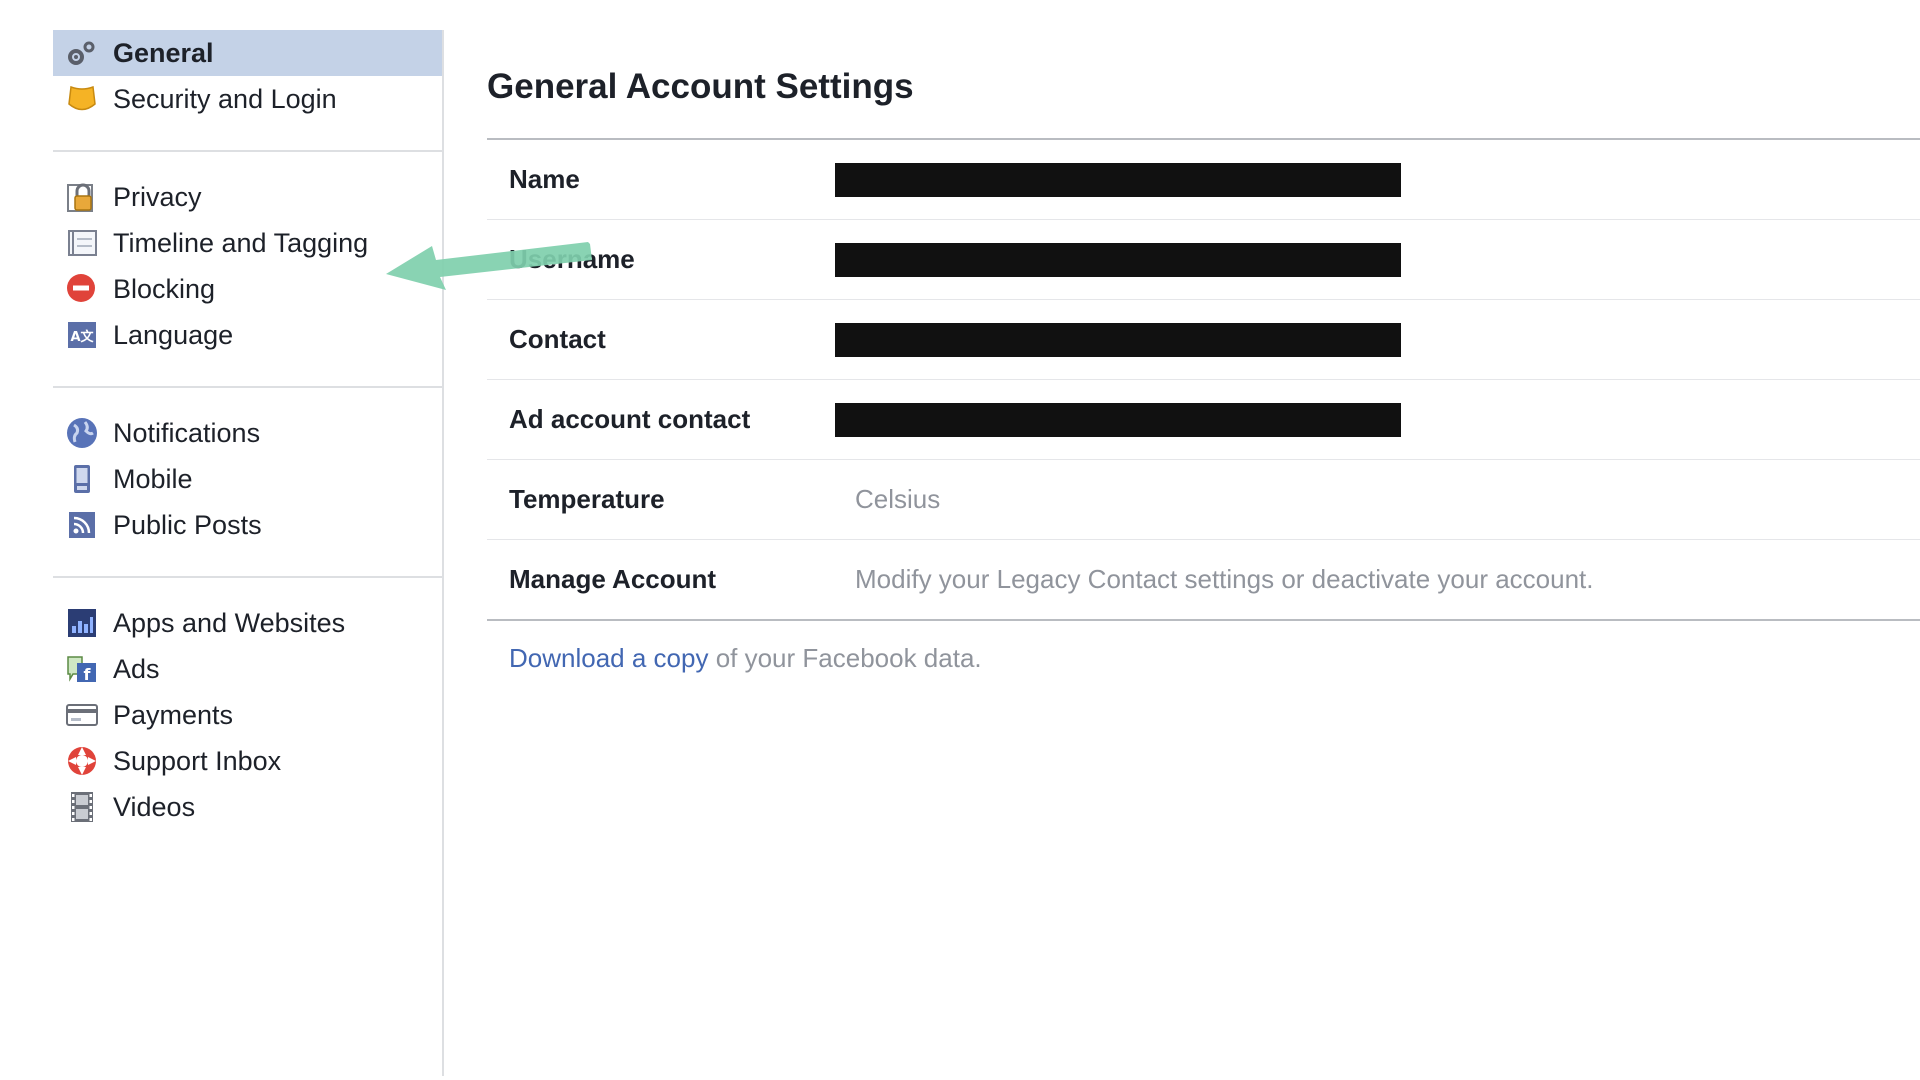 The height and width of the screenshot is (1080, 1920). I want to click on setting-row-contact: Contact, so click(1203, 340).